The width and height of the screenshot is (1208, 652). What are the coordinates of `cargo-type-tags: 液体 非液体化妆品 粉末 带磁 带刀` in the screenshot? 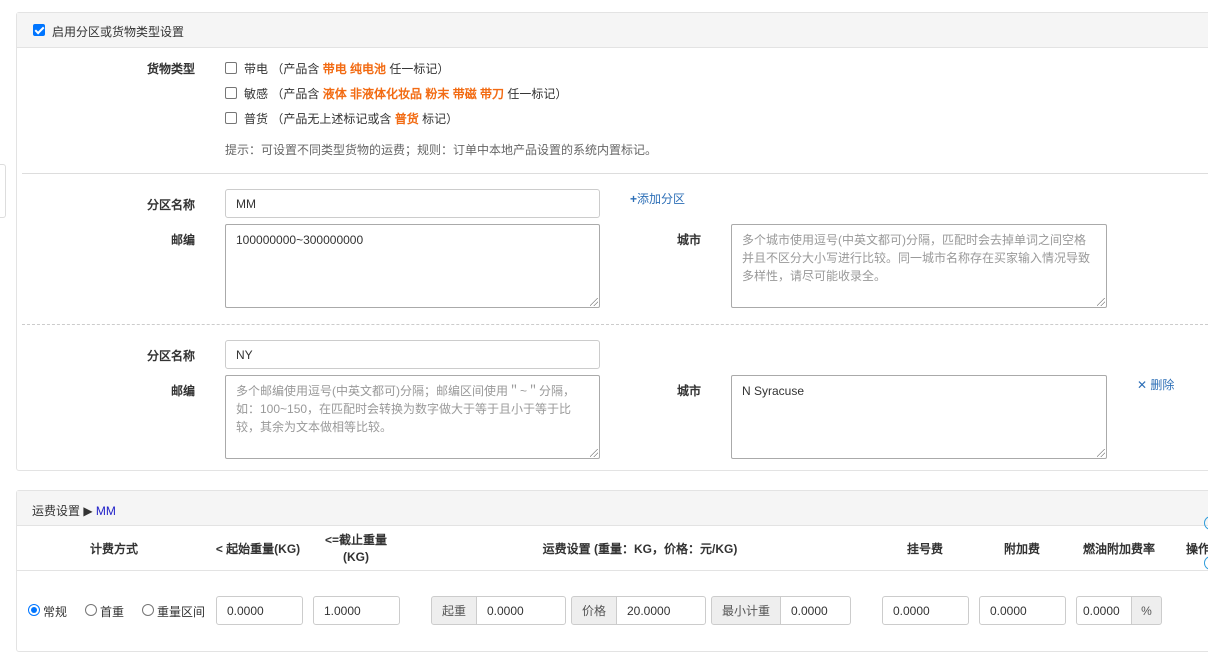 It's located at (413, 94).